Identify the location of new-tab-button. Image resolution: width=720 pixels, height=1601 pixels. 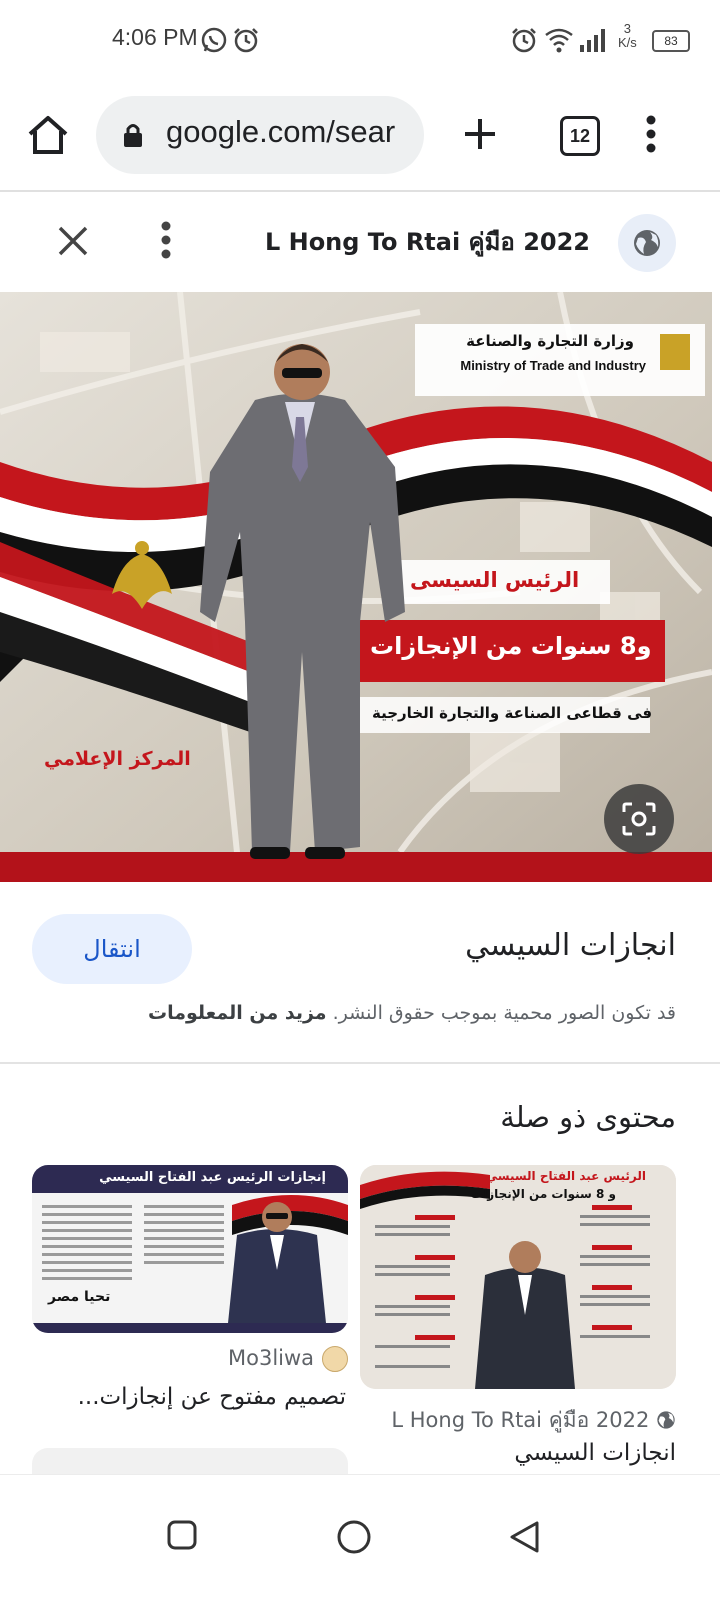
(480, 136).